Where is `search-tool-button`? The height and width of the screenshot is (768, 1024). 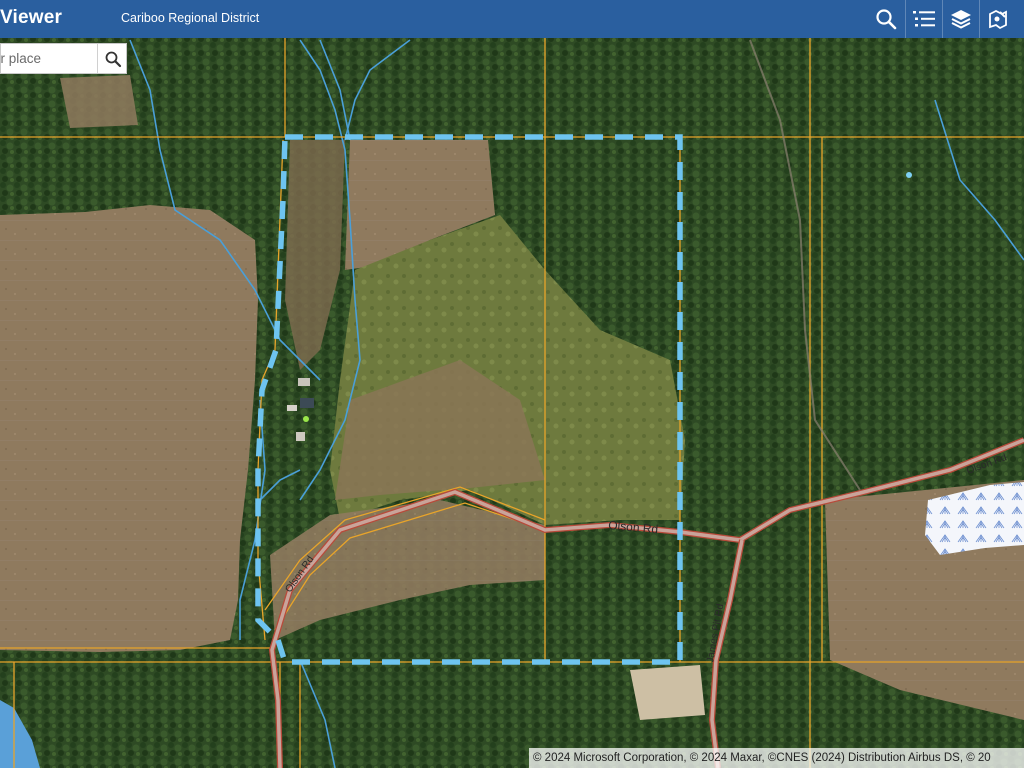 search-tool-button is located at coordinates (886, 19).